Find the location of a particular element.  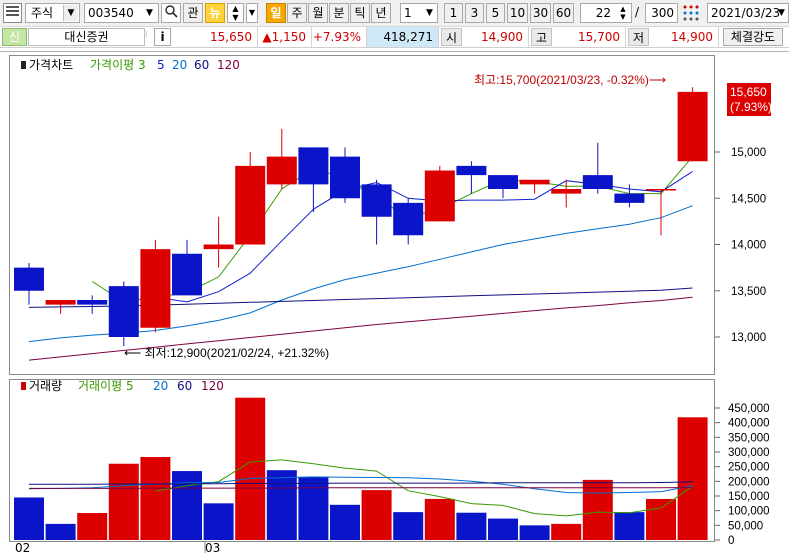

price-y-tick-label: 14,000 is located at coordinates (748, 246).